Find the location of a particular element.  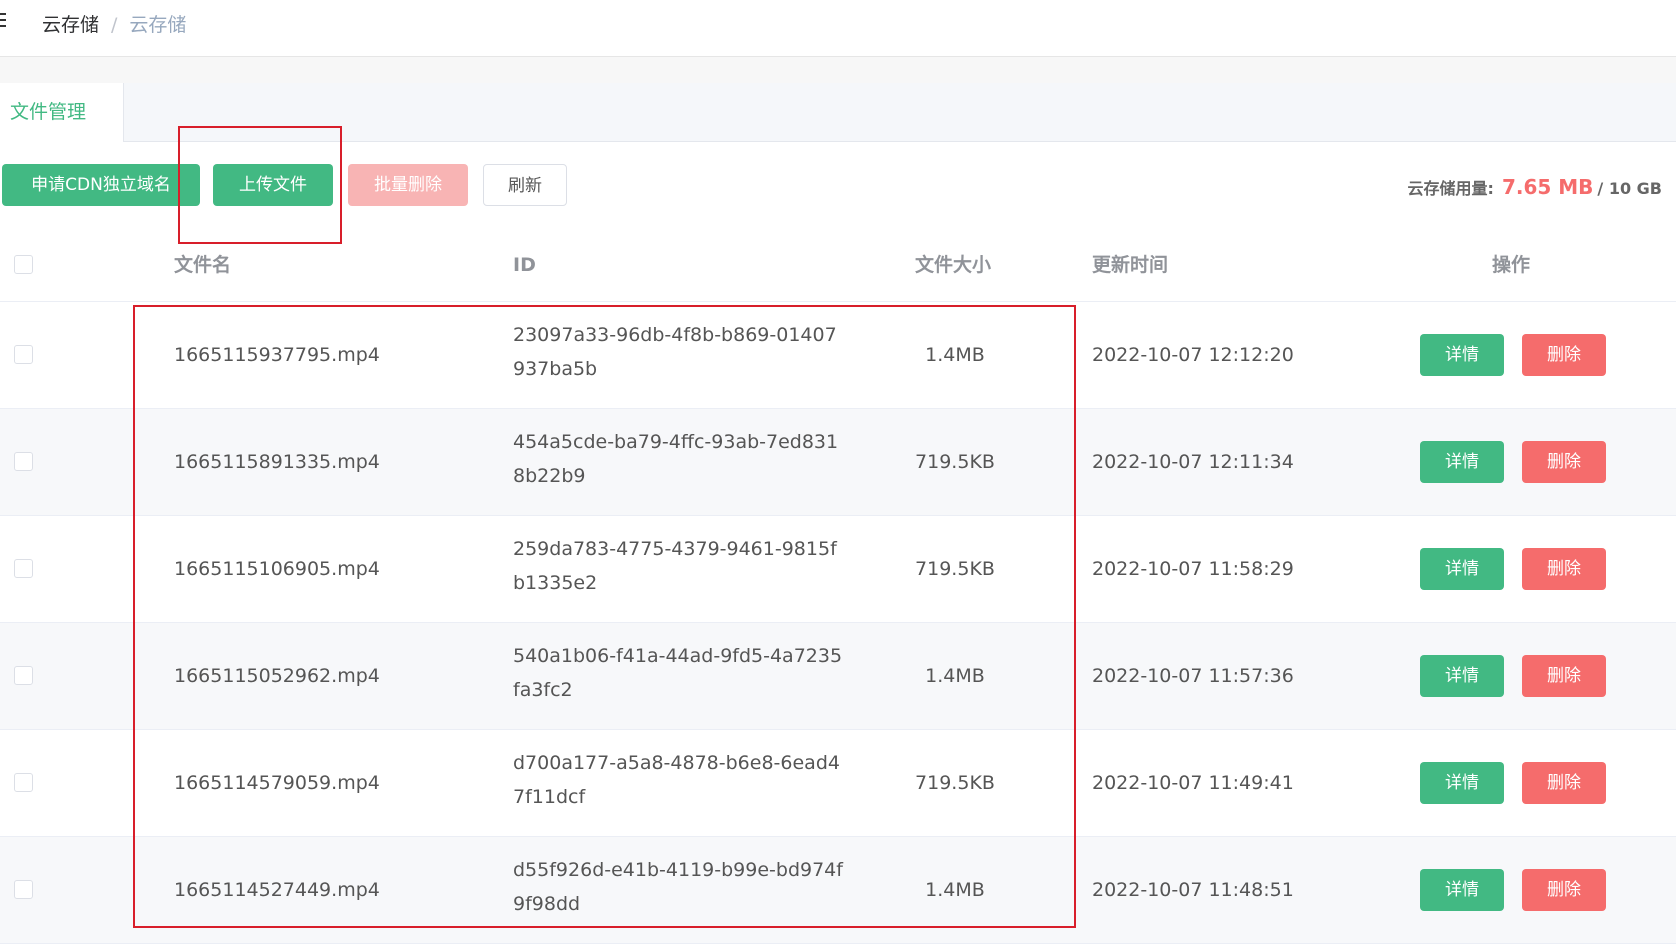

file-id: 23097a33-96db-4f8b-b869-01407937ba5b is located at coordinates (675, 352).